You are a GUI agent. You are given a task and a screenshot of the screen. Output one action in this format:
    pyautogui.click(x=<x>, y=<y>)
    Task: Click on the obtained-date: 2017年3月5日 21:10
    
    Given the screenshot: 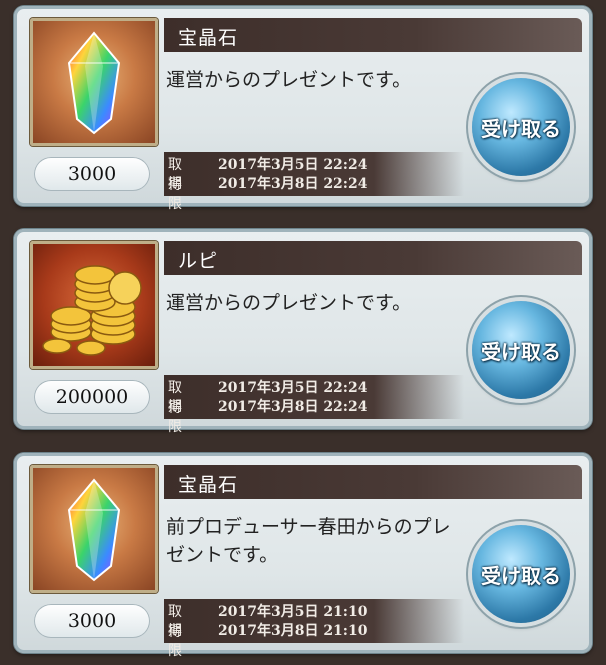 What is the action you would take?
    pyautogui.click(x=293, y=612)
    